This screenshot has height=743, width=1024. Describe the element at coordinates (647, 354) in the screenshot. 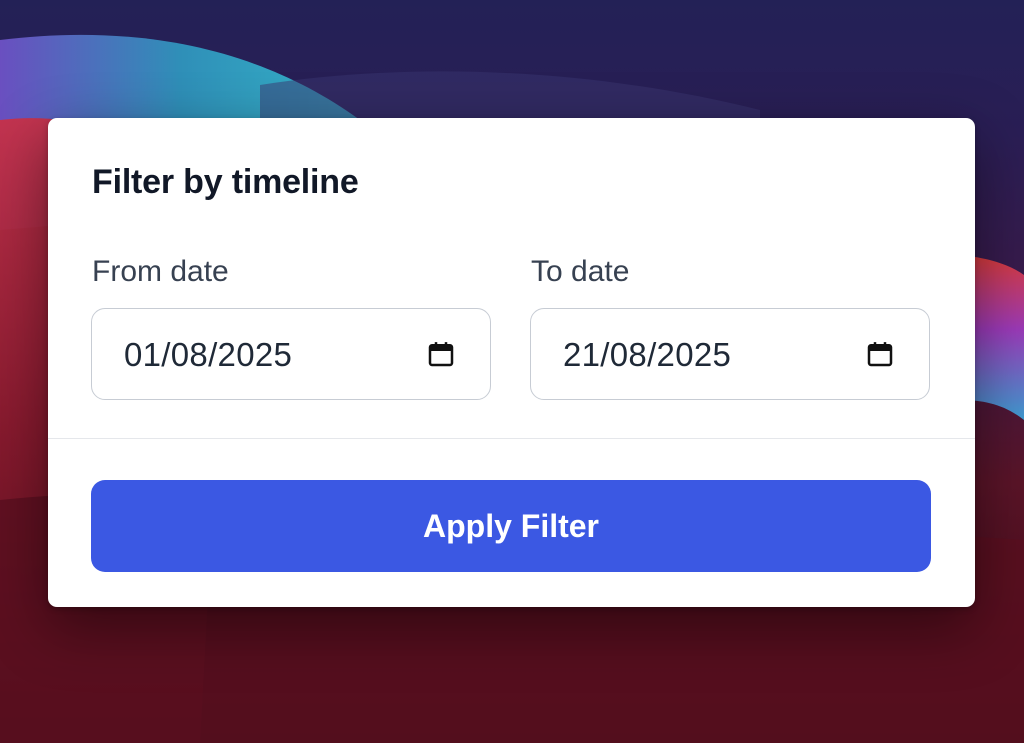

I see `to-date-value: 21/08/2025` at that location.